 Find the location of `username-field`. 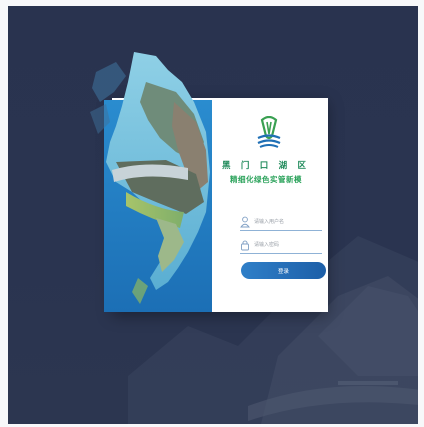

username-field is located at coordinates (281, 223).